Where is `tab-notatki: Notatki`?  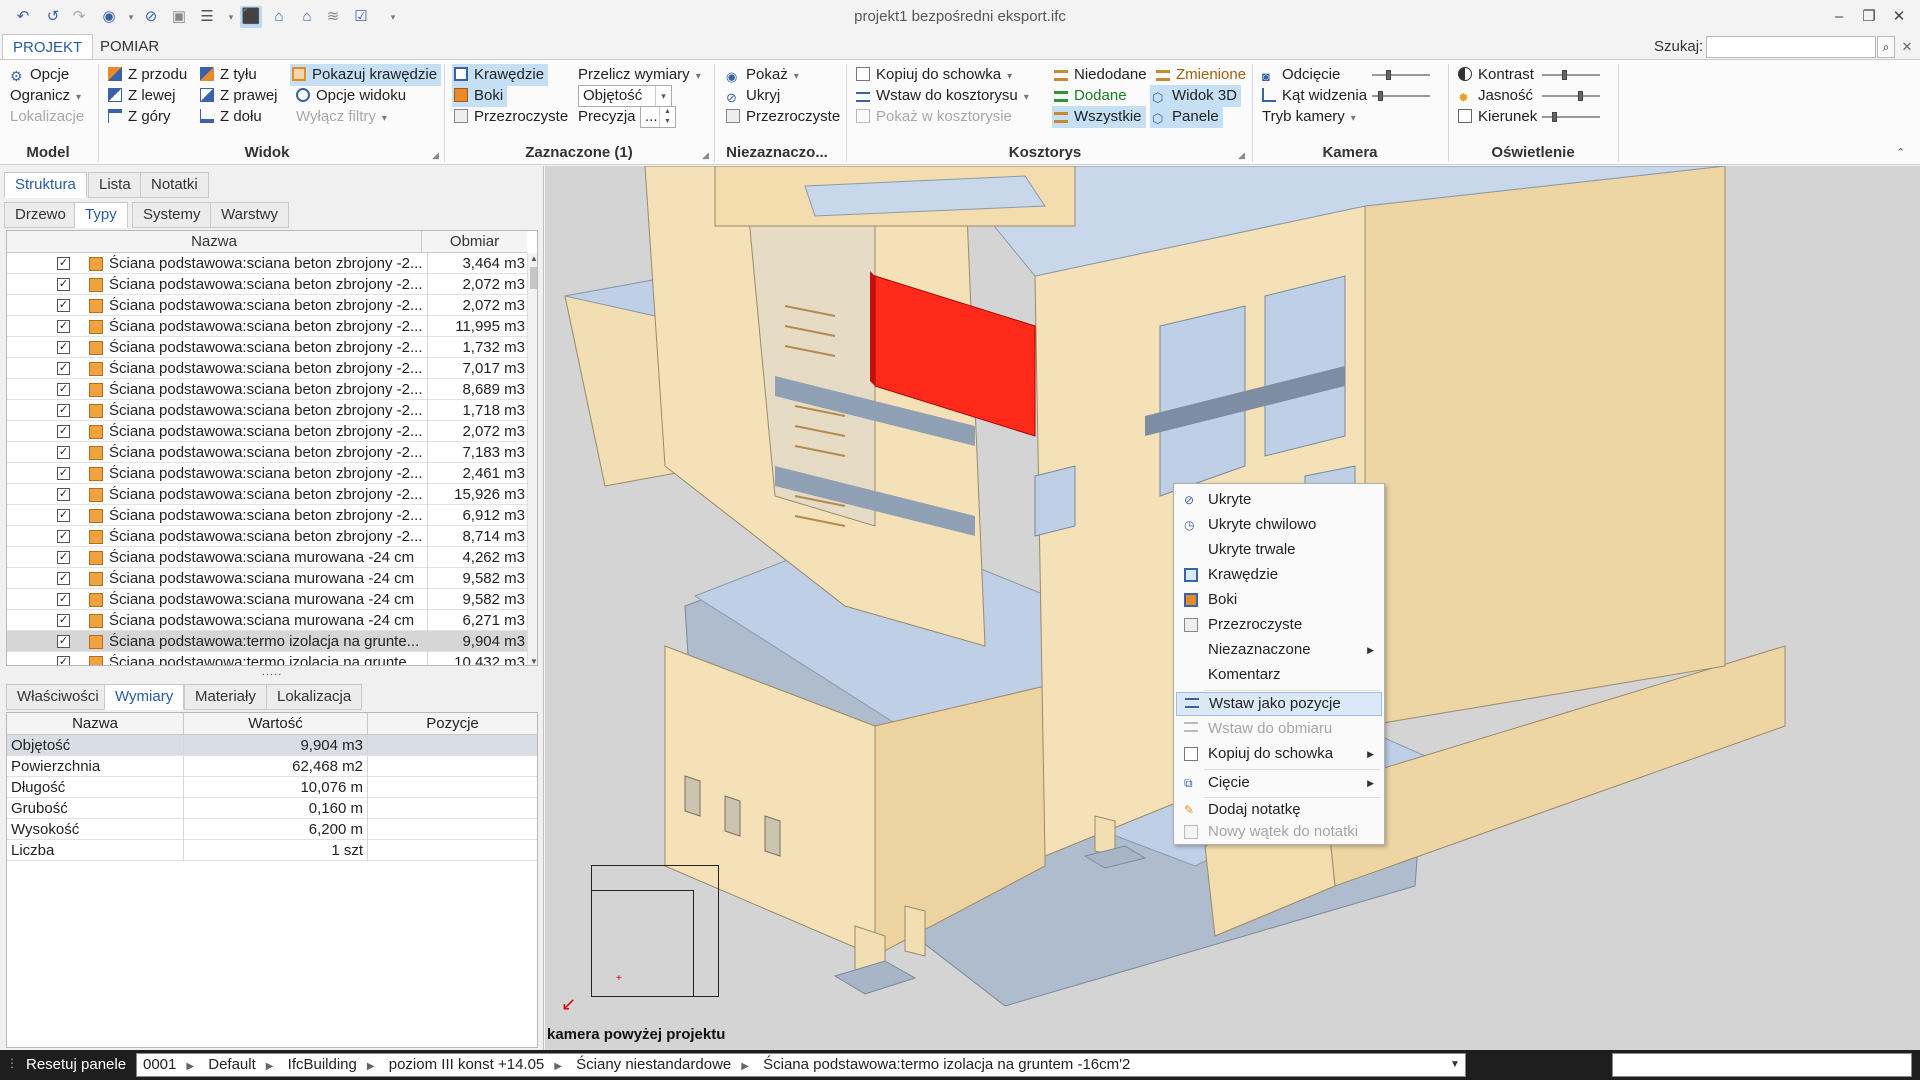
tab-notatki: Notatki is located at coordinates (174, 185).